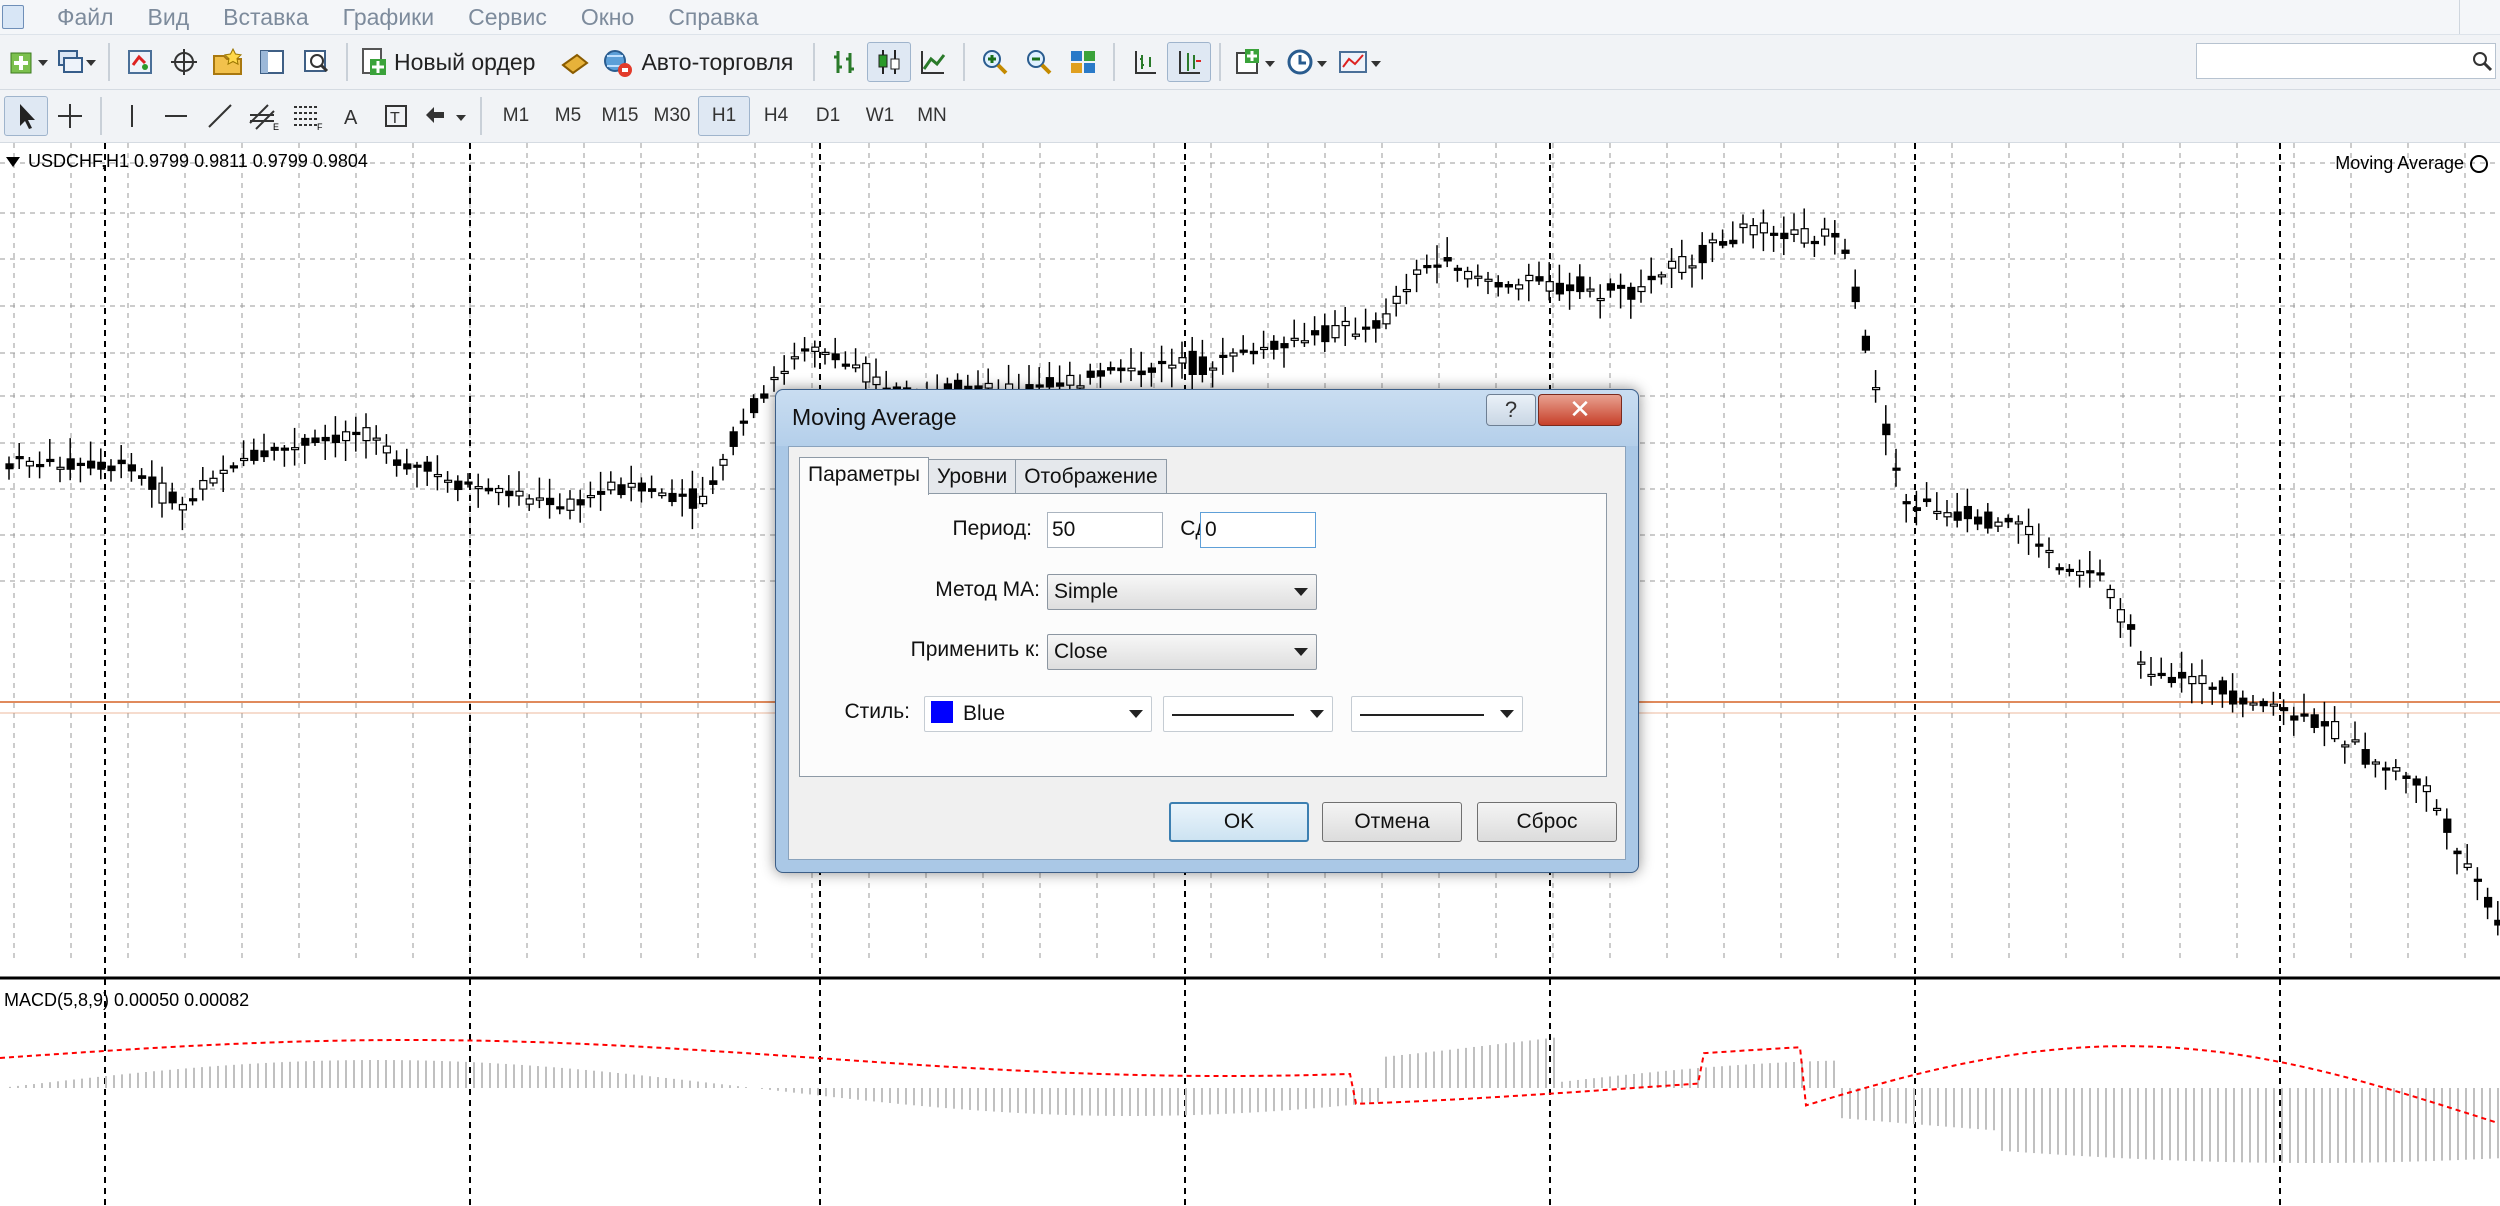 The width and height of the screenshot is (2500, 1206). I want to click on terminal-window-icon, so click(272, 62).